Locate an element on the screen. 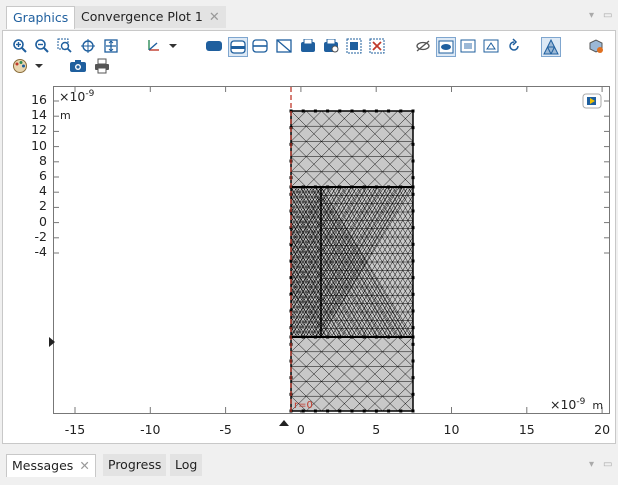  y-tick-label: 2 is located at coordinates (43, 206).